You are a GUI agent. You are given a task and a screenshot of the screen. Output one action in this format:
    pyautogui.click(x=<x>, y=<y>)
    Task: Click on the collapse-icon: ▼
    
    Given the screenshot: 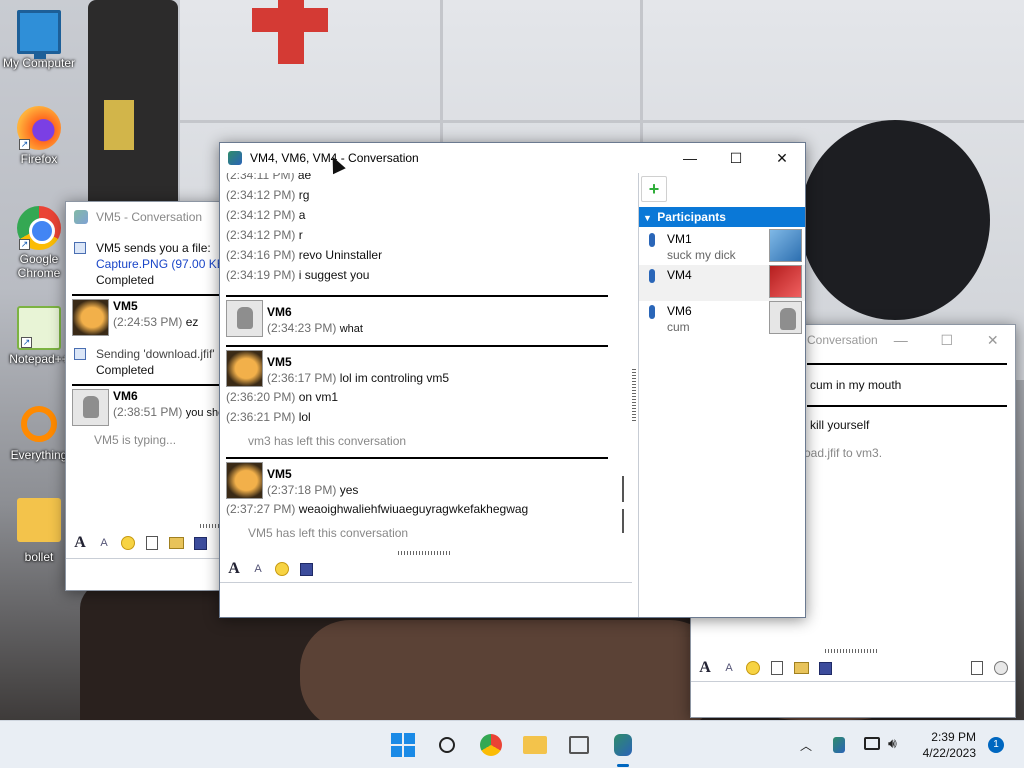 What is the action you would take?
    pyautogui.click(x=647, y=218)
    